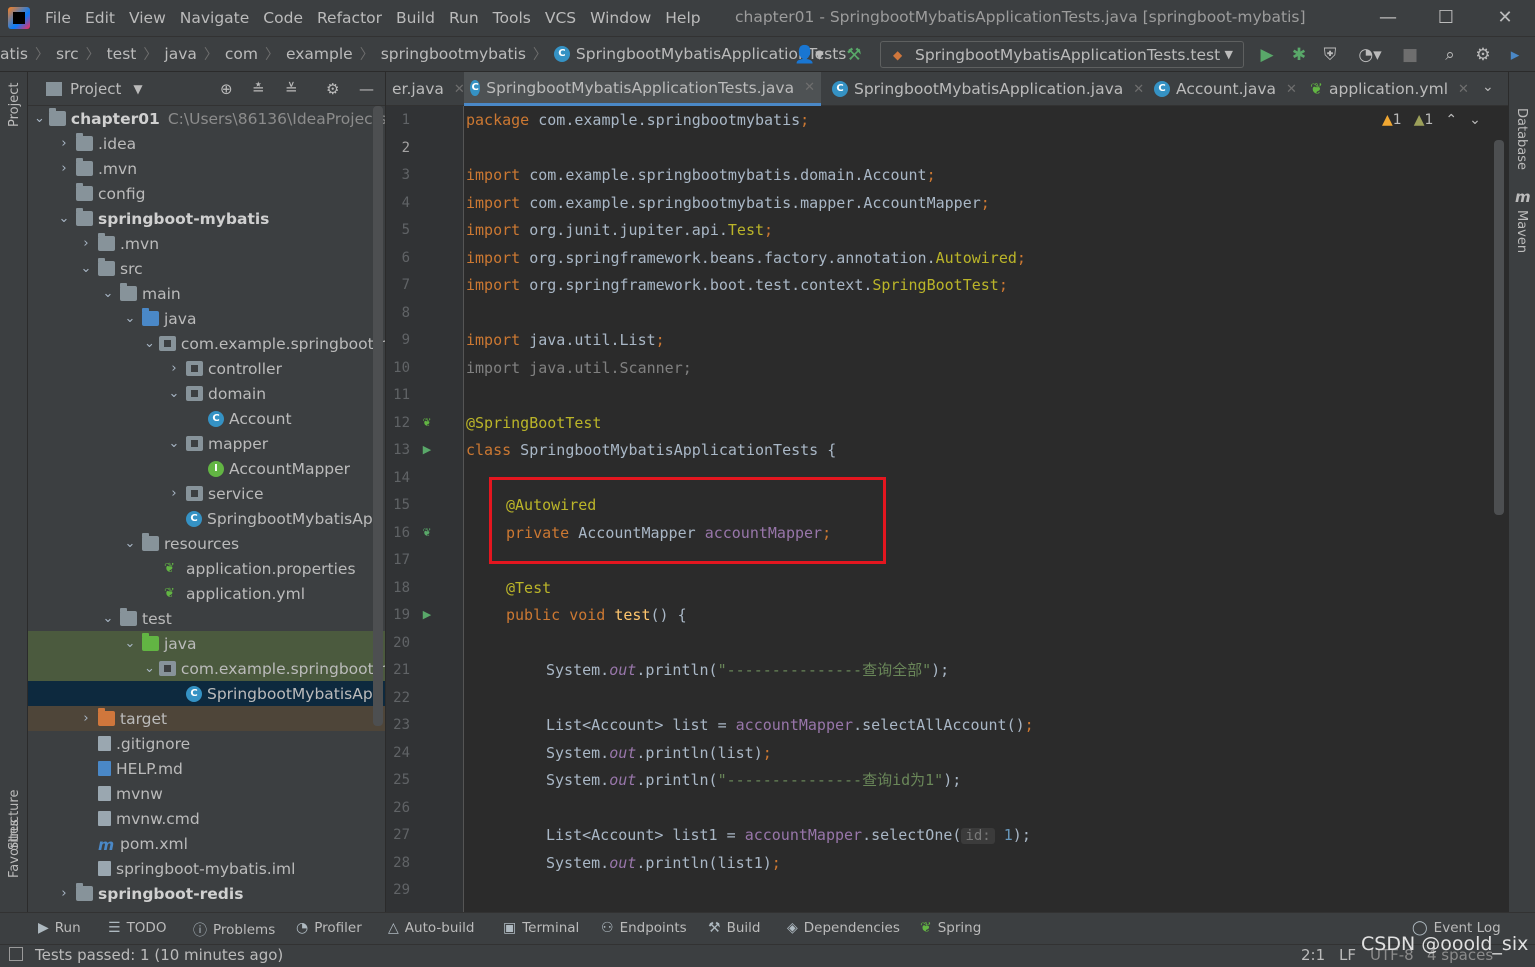 Image resolution: width=1535 pixels, height=967 pixels. Describe the element at coordinates (206, 143) in the screenshot. I see `tree-item-idea: › .idea` at that location.